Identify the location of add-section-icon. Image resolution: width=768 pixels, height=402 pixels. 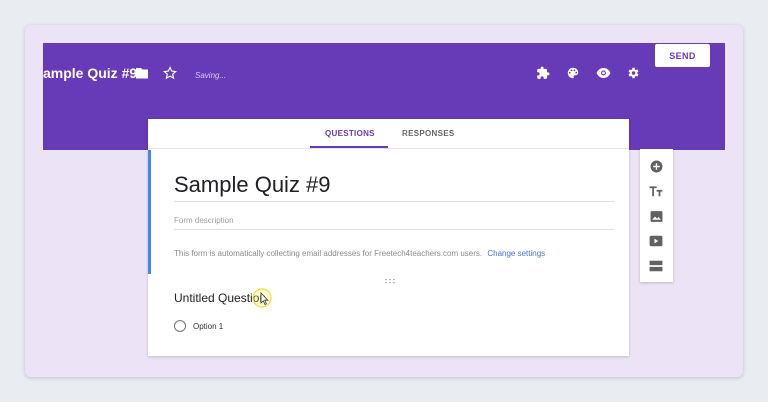
(656, 266).